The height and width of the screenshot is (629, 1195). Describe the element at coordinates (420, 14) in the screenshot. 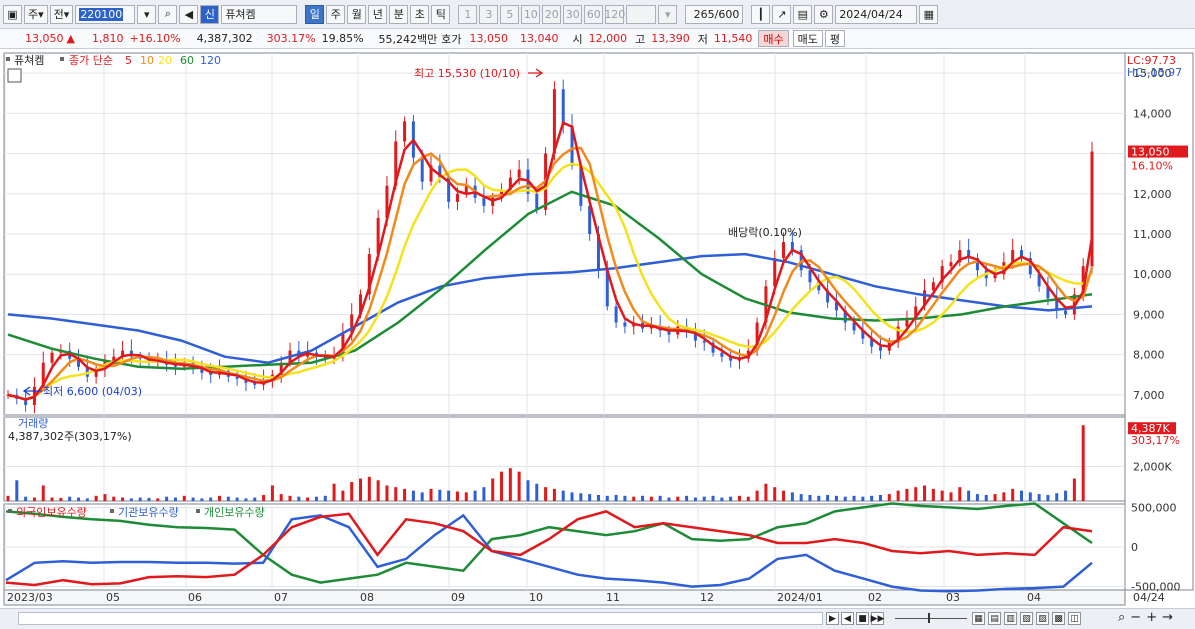

I see `period-second-button: 초` at that location.